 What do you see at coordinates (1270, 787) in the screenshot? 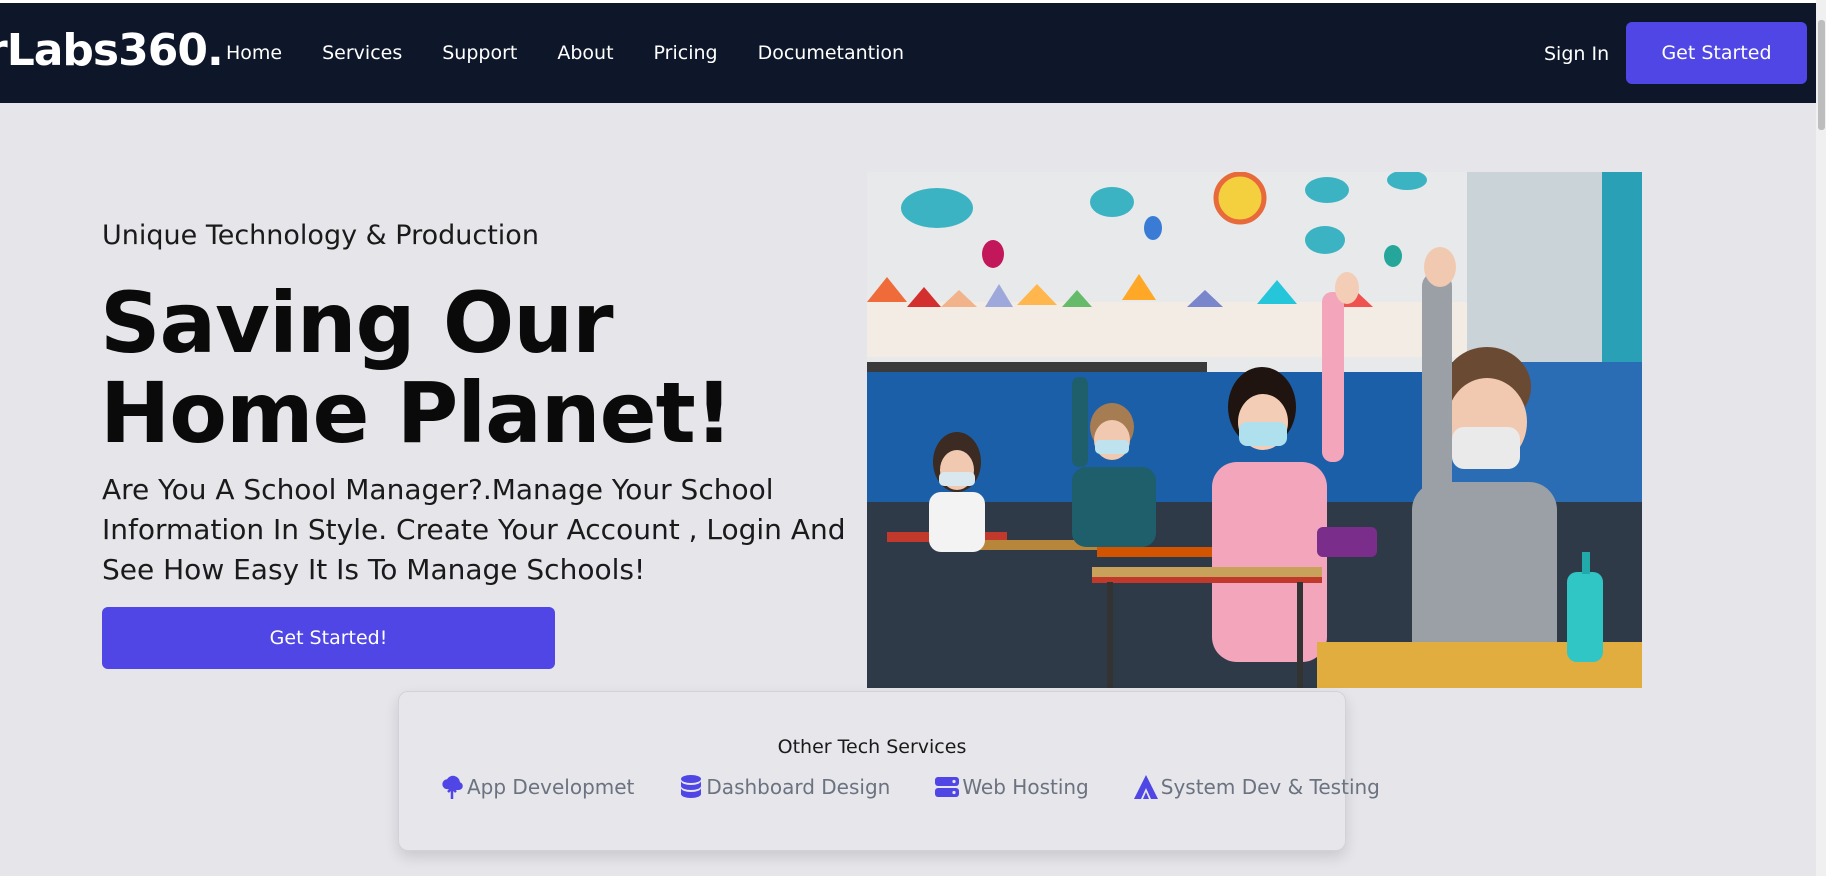
I see `service-label: System Dev & Testing` at bounding box center [1270, 787].